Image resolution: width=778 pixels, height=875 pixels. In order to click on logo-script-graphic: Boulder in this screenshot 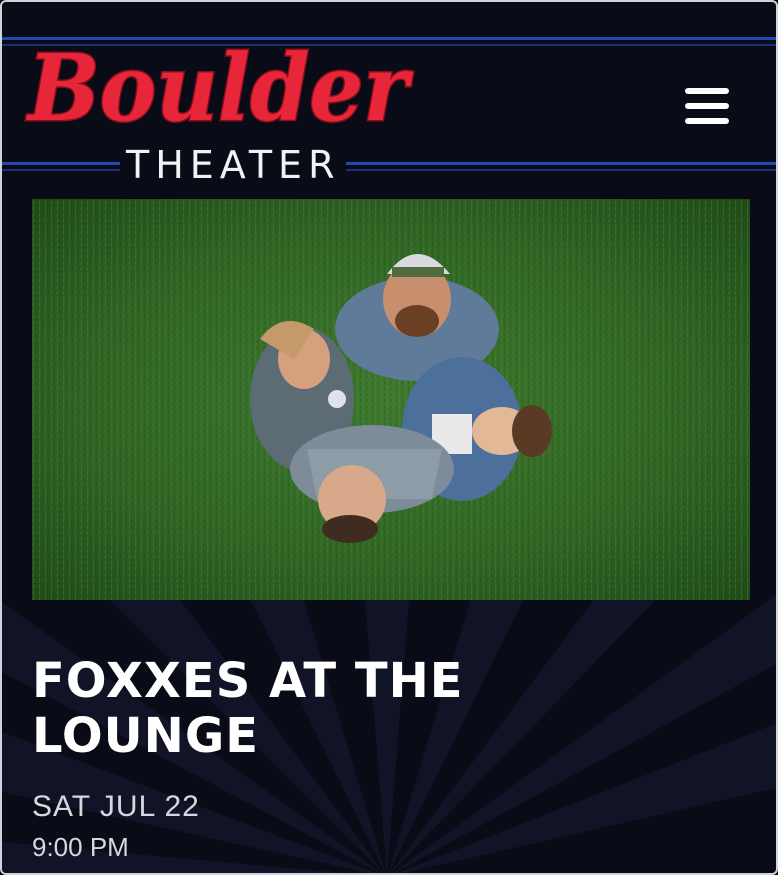, I will do `click(220, 88)`.